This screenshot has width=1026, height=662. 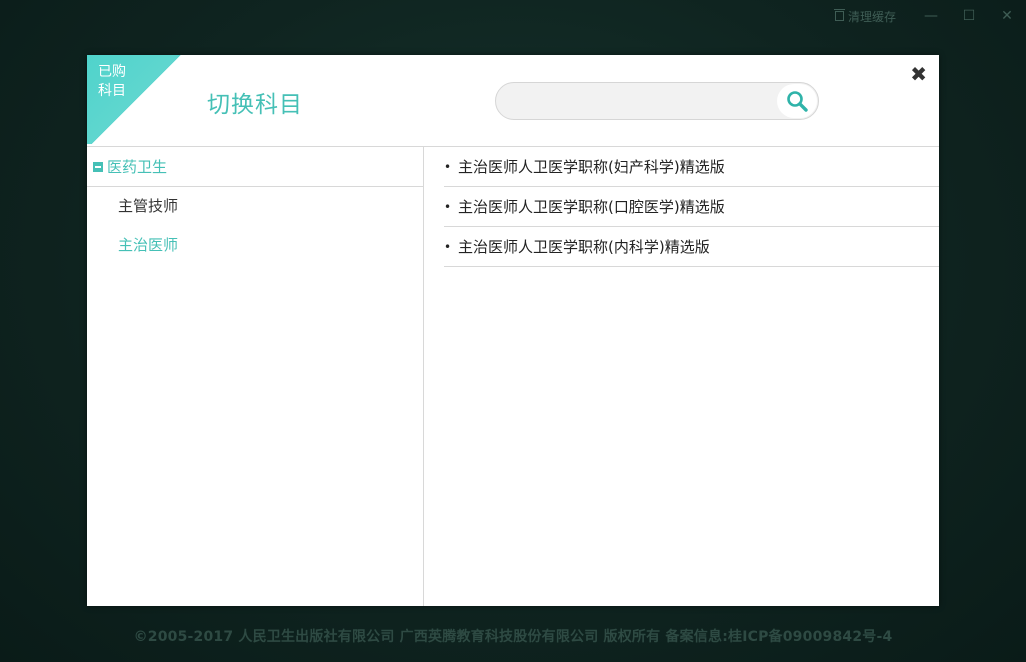 What do you see at coordinates (112, 72) in the screenshot?
I see `corner-label-line1: 已购` at bounding box center [112, 72].